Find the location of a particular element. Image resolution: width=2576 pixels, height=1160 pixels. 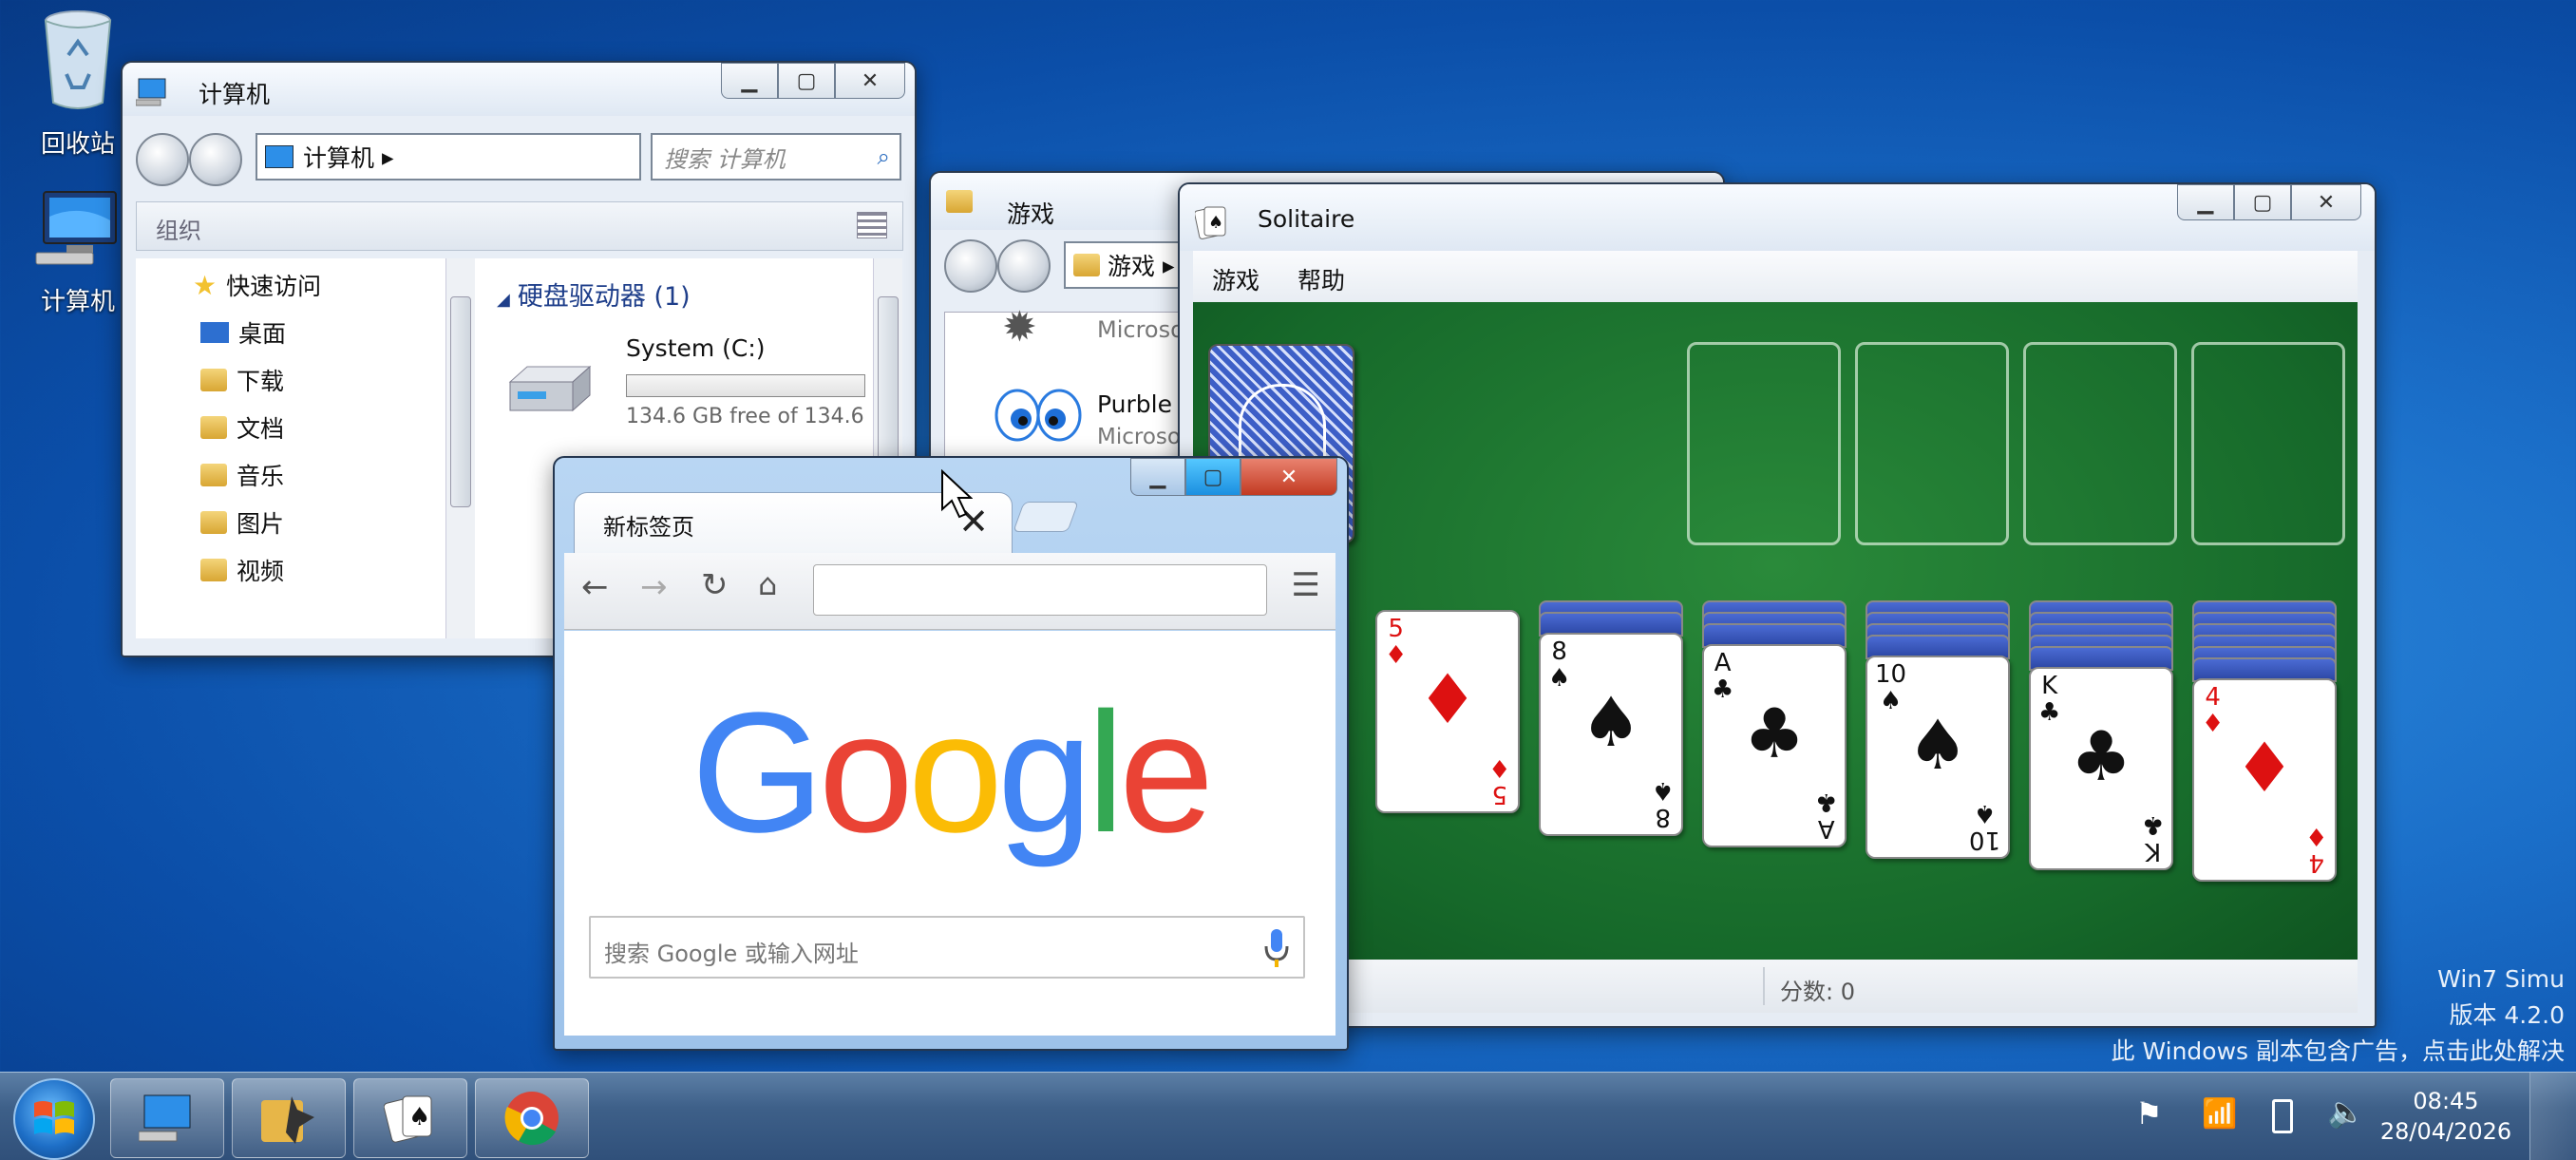

clock: 08:45 28/04/2026 is located at coordinates (2446, 1116).